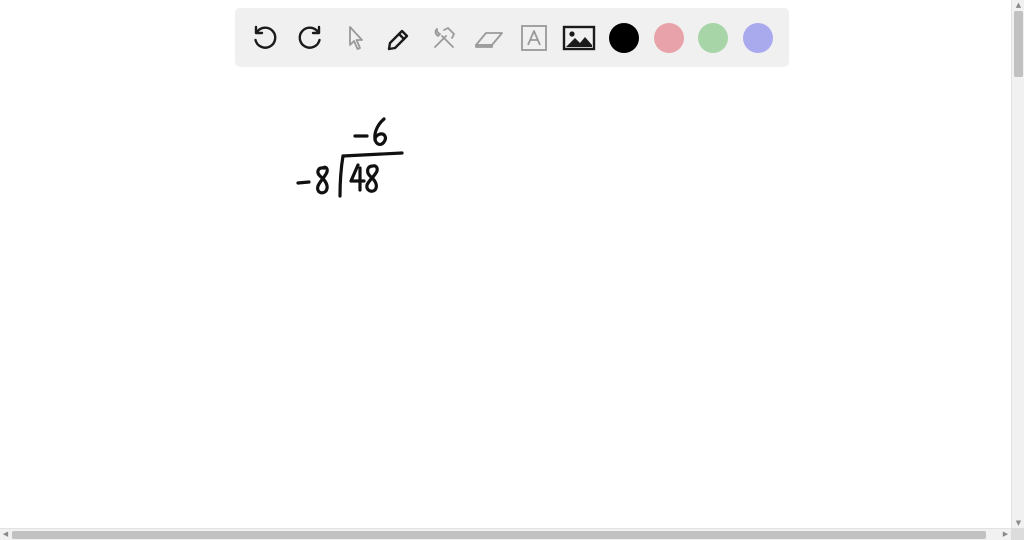  I want to click on image-button, so click(579, 38).